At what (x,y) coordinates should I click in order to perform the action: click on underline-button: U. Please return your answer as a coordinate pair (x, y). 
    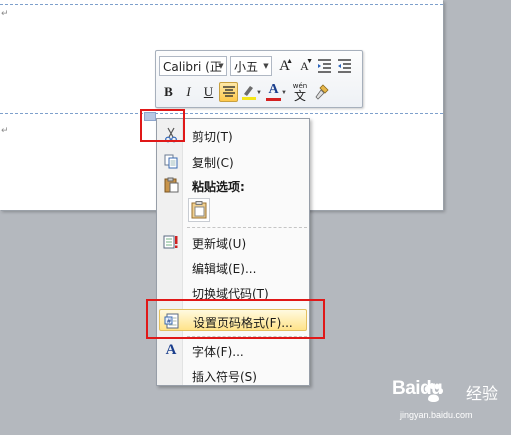
    Looking at the image, I should click on (208, 92).